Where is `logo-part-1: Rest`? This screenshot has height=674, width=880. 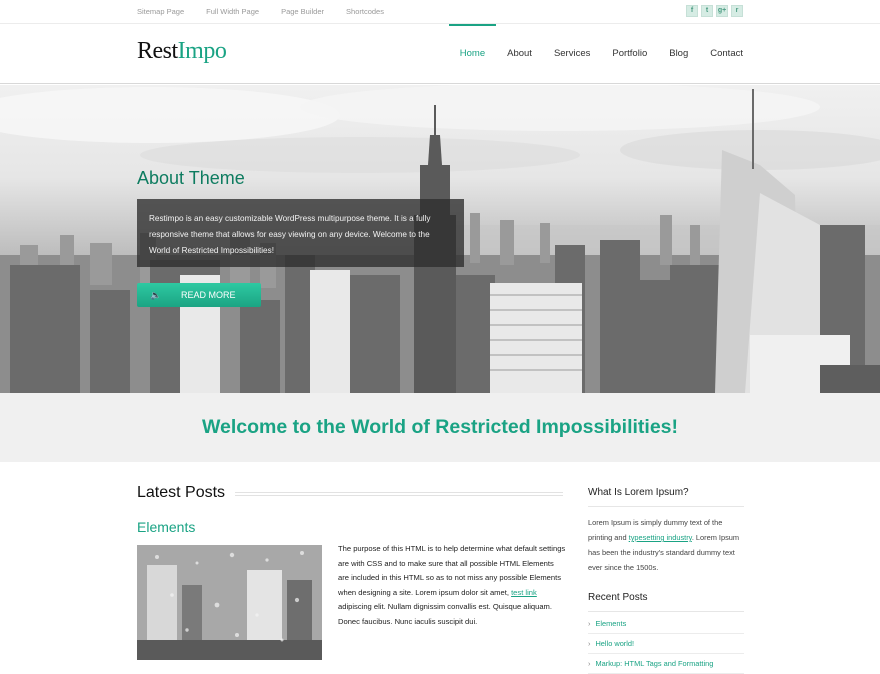
logo-part-1: Rest is located at coordinates (157, 51).